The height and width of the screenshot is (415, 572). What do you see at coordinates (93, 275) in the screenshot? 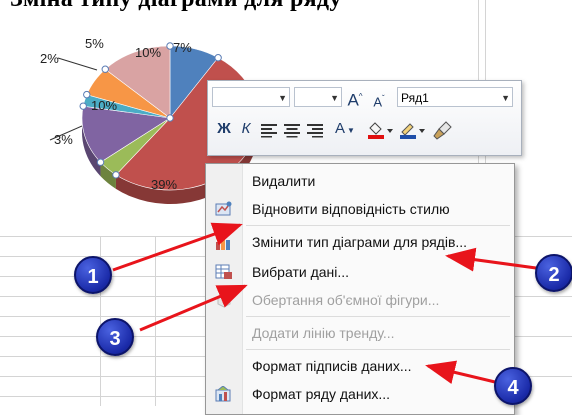
I see `callout-badge-1: 1` at bounding box center [93, 275].